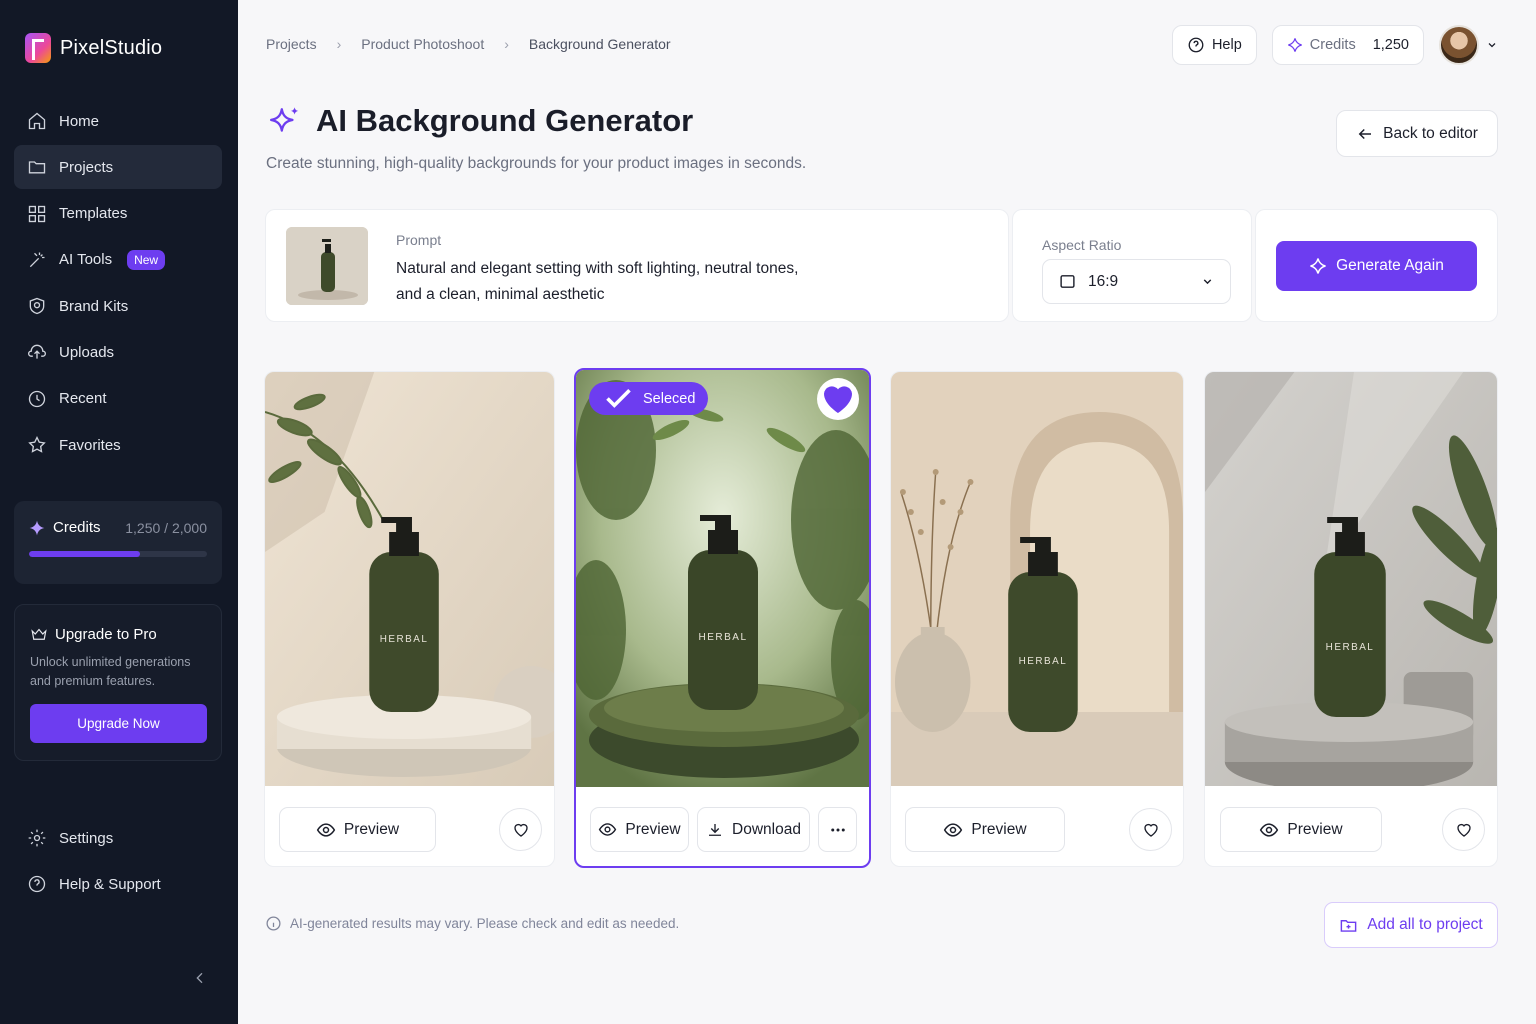  Describe the element at coordinates (1103, 281) in the screenshot. I see `aspect-ratio-value: 16:9` at that location.